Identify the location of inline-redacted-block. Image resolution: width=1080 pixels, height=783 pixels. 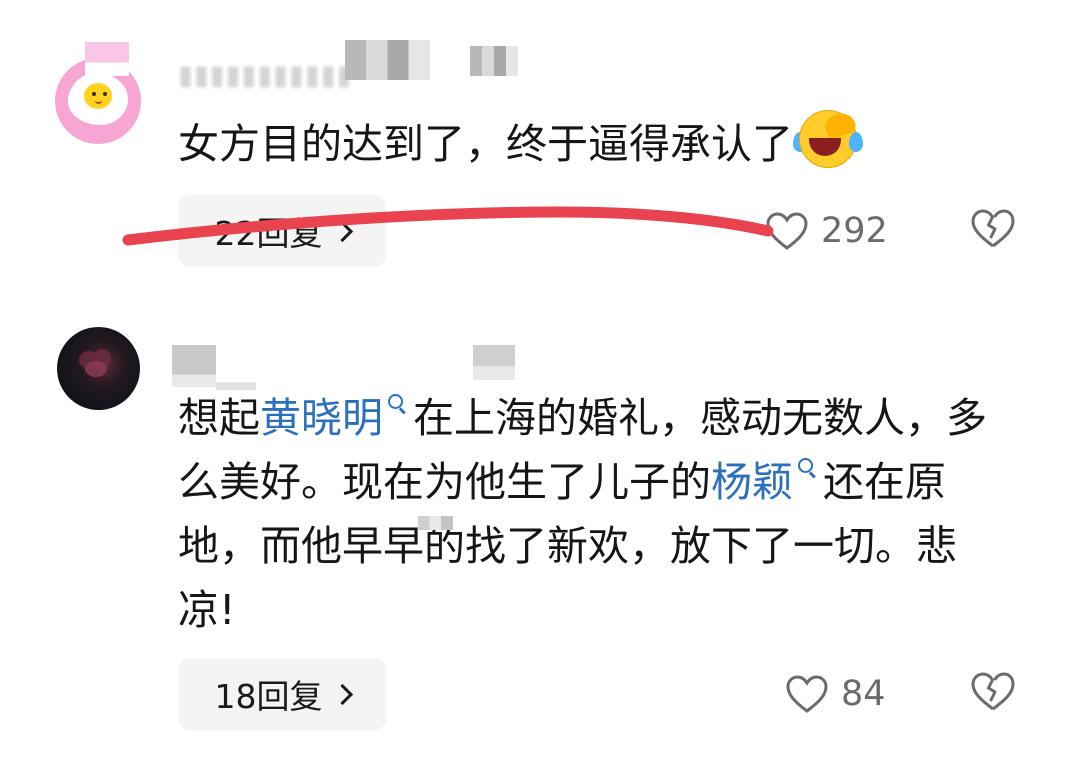
(435, 523).